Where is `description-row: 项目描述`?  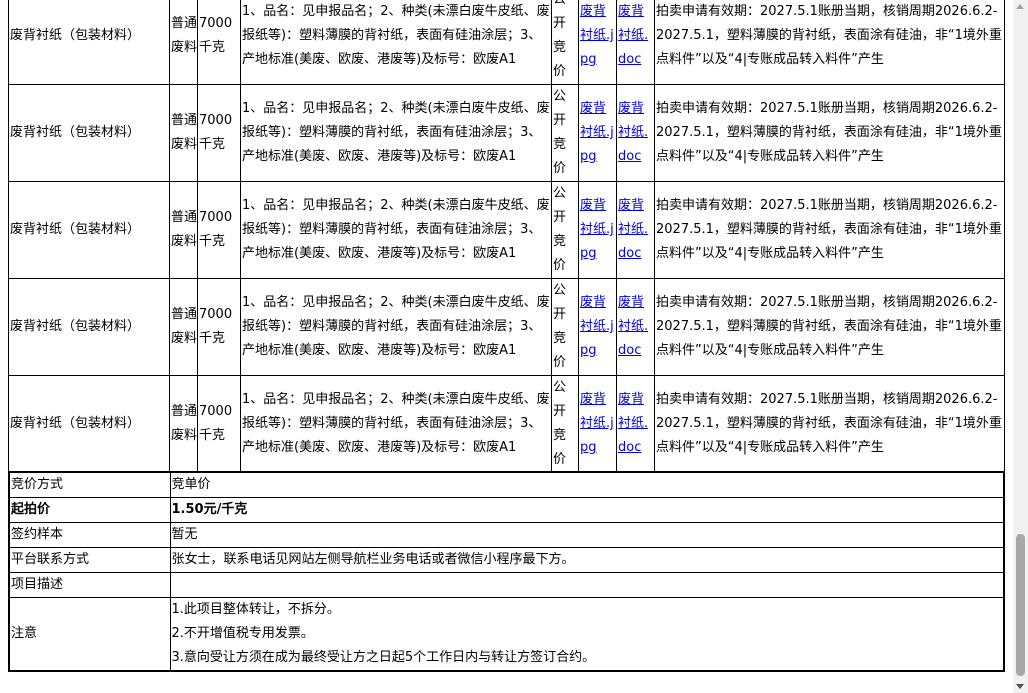 description-row: 项目描述 is located at coordinates (506, 585).